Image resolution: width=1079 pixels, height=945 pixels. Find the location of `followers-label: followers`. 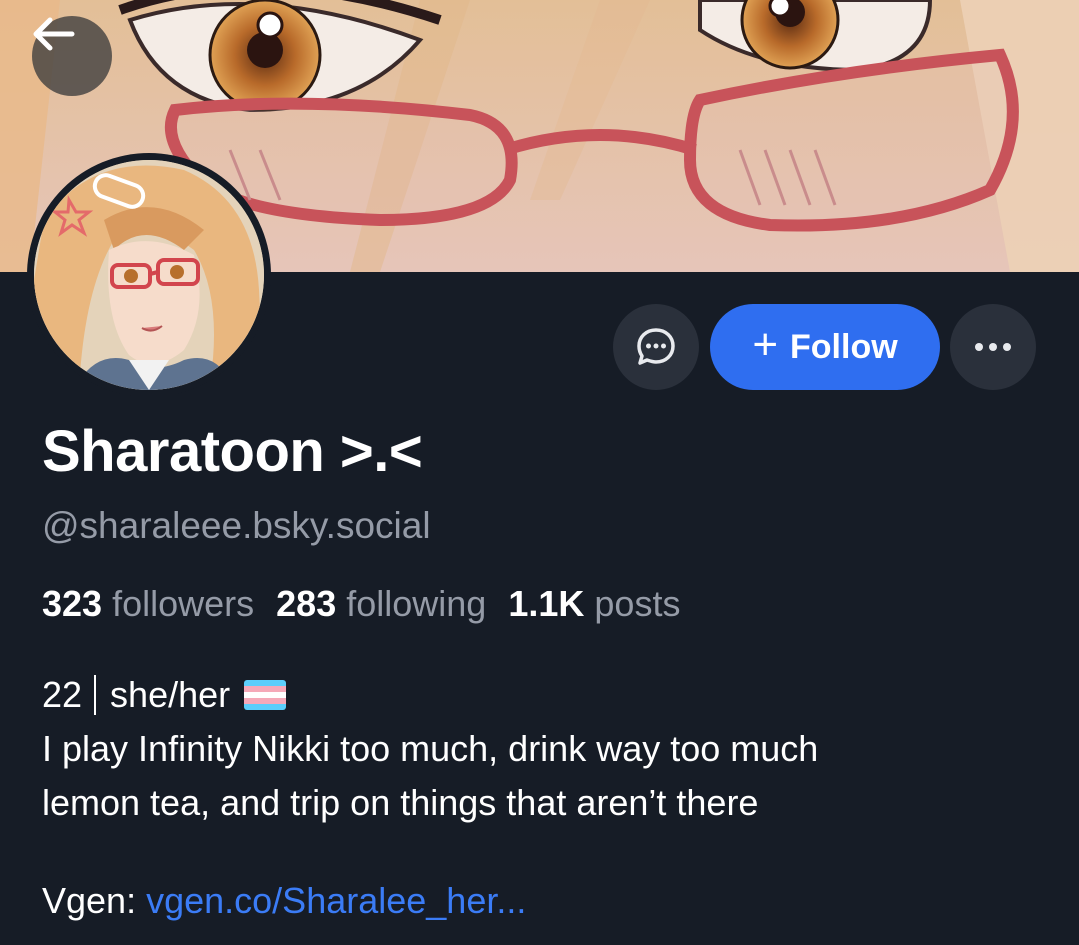

followers-label: followers is located at coordinates (183, 603).